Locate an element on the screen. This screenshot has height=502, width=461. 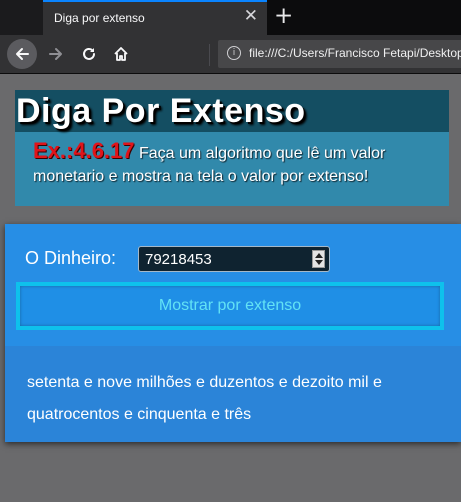
browser-tab: Diga por extenso ✕ is located at coordinates (155, 17).